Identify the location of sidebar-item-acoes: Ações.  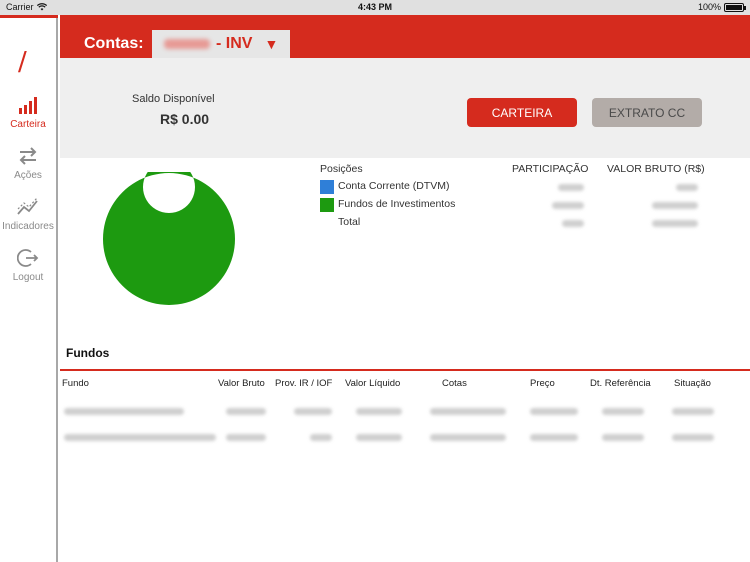
(28, 163).